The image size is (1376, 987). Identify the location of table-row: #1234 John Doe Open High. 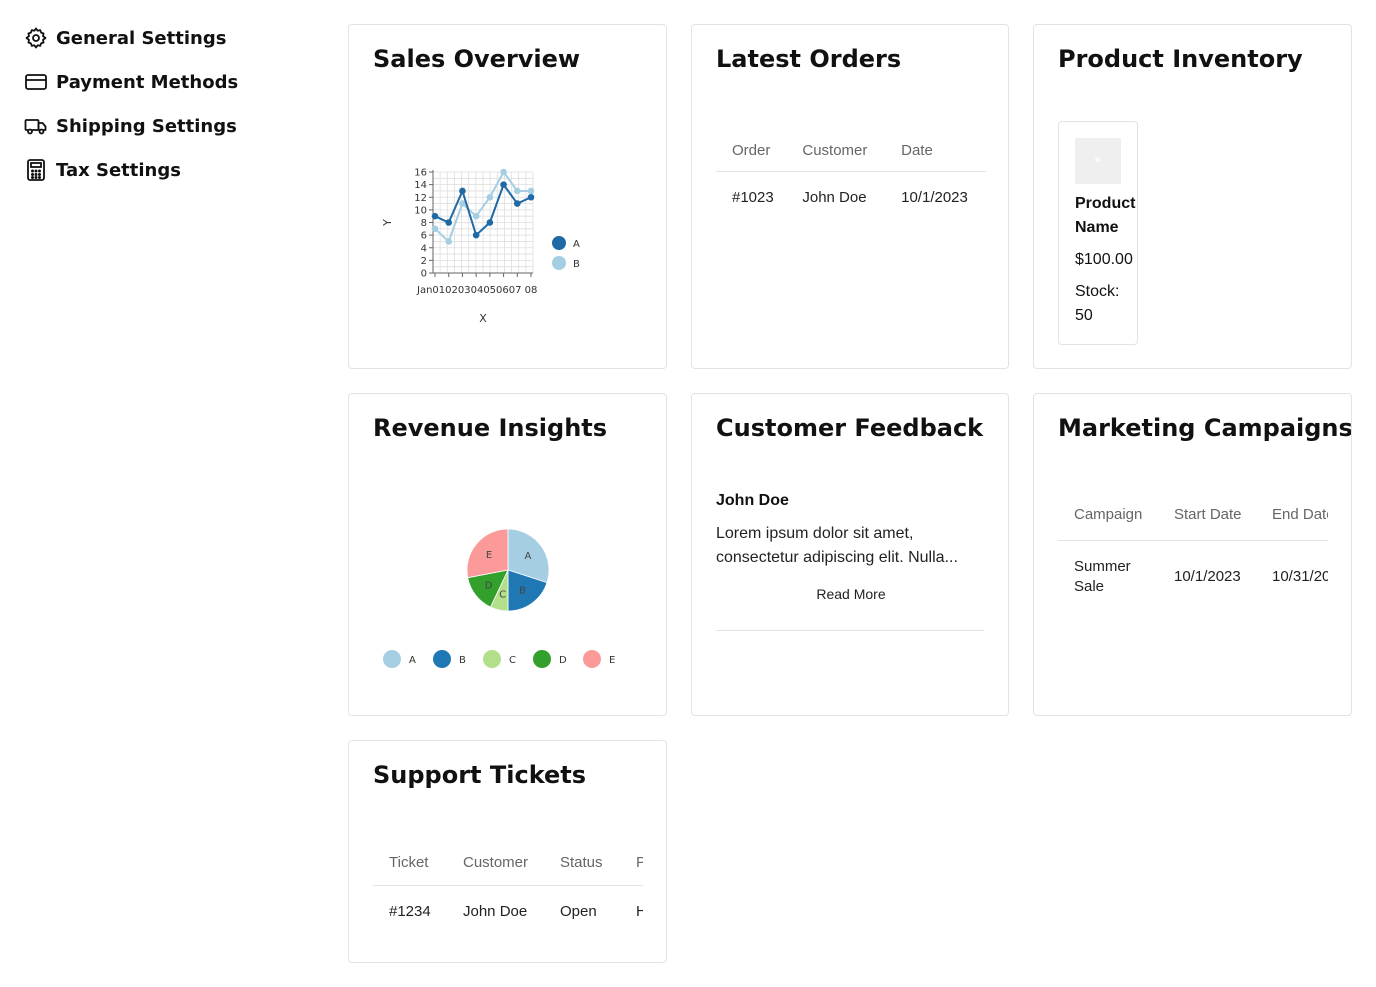
(508, 911).